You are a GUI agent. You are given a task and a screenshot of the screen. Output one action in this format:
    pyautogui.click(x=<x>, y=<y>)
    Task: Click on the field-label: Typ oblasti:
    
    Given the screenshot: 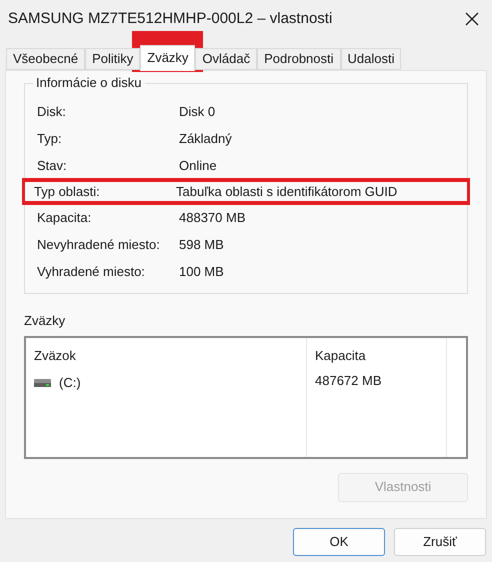 What is the action you would take?
    pyautogui.click(x=67, y=191)
    